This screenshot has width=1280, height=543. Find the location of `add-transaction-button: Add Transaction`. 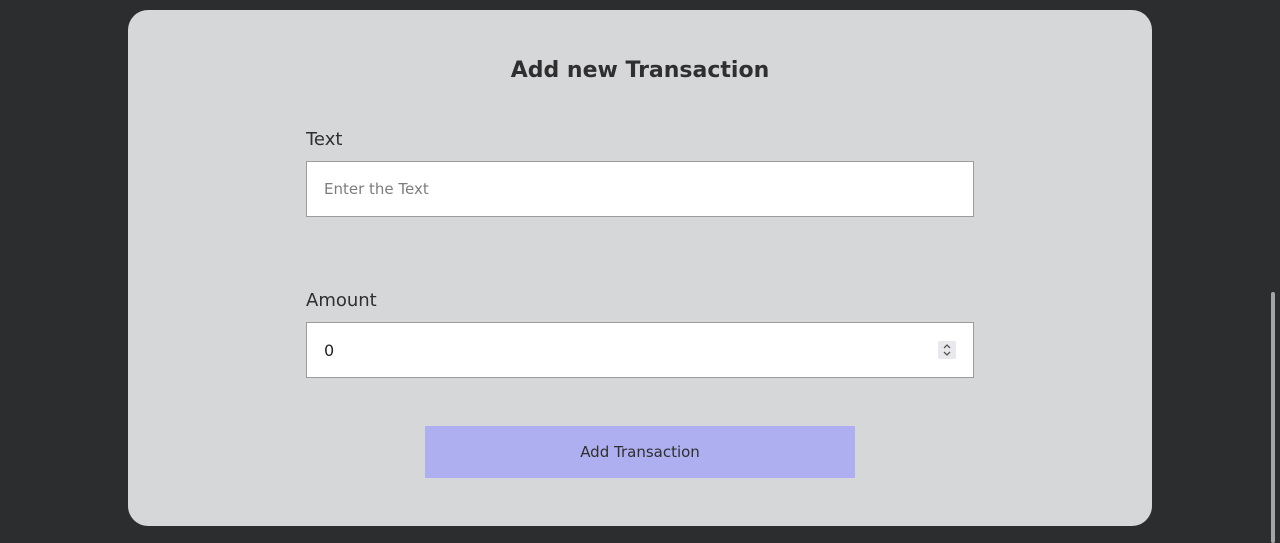

add-transaction-button: Add Transaction is located at coordinates (640, 452).